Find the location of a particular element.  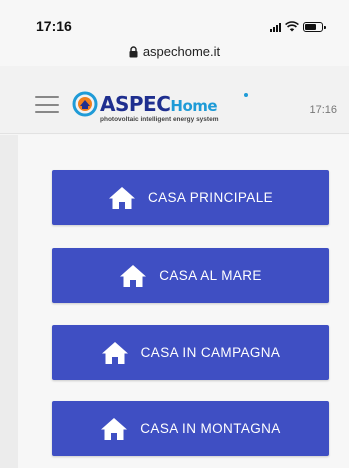

url-text: aspechome.it is located at coordinates (181, 51).